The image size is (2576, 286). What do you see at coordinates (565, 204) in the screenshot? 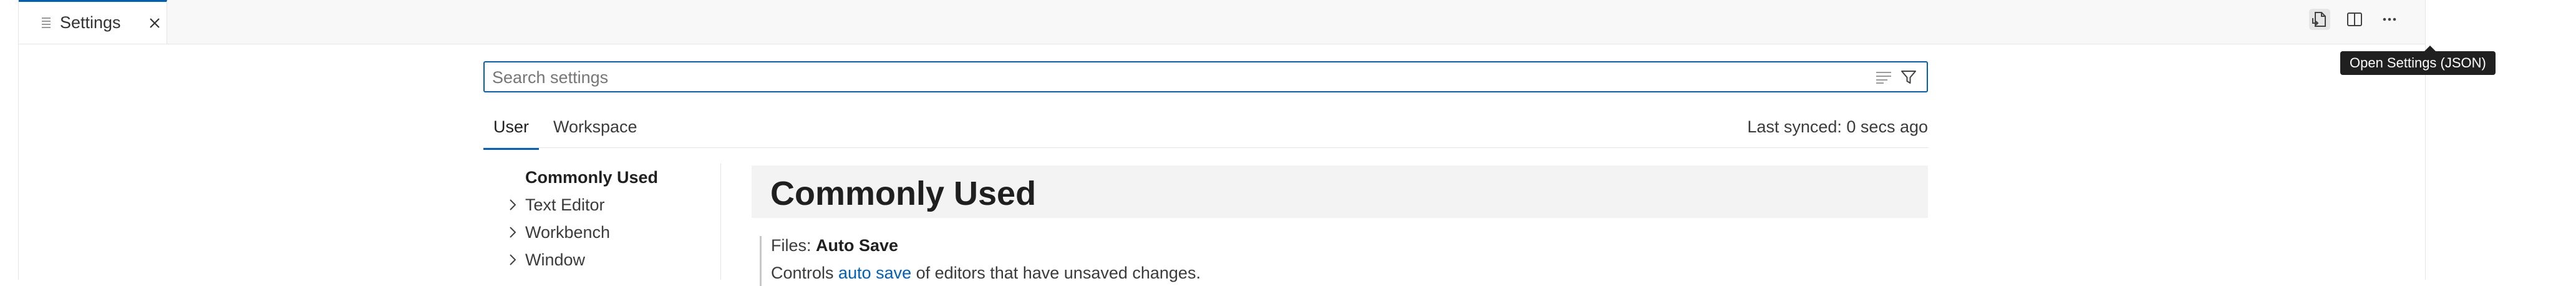
I see `toc-item-label: Text Editor` at bounding box center [565, 204].